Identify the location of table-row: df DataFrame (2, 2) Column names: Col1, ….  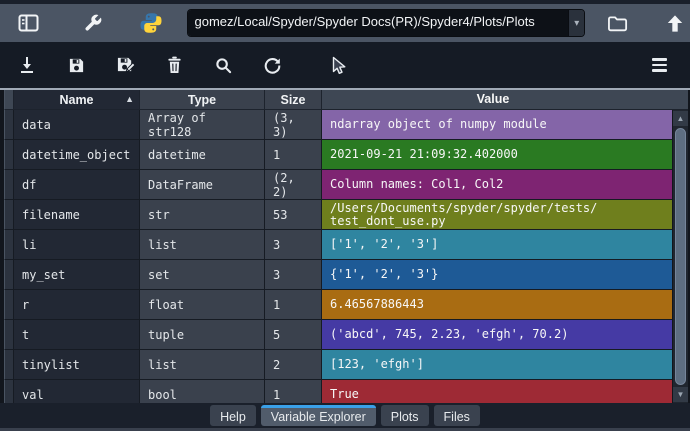
(346, 185).